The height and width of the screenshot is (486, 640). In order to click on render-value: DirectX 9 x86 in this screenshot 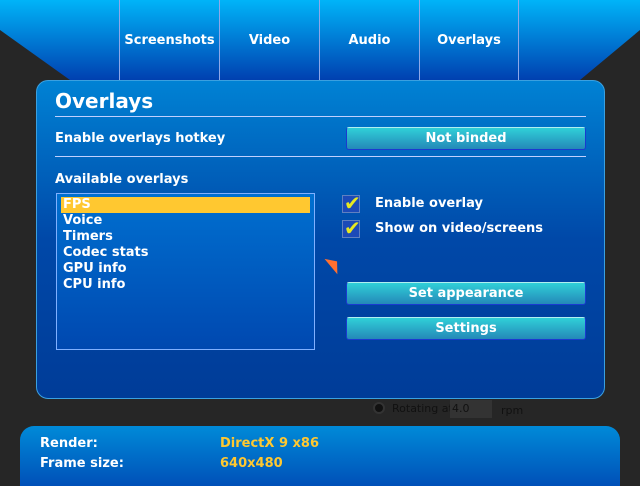, I will do `click(269, 443)`.